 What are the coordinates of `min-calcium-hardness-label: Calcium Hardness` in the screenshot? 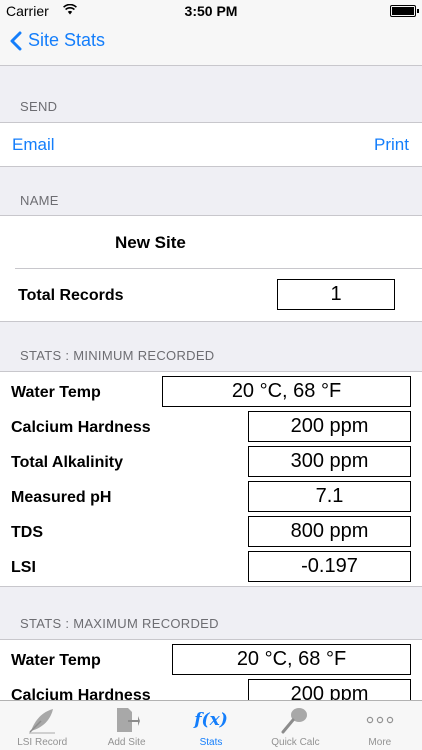 It's located at (81, 427).